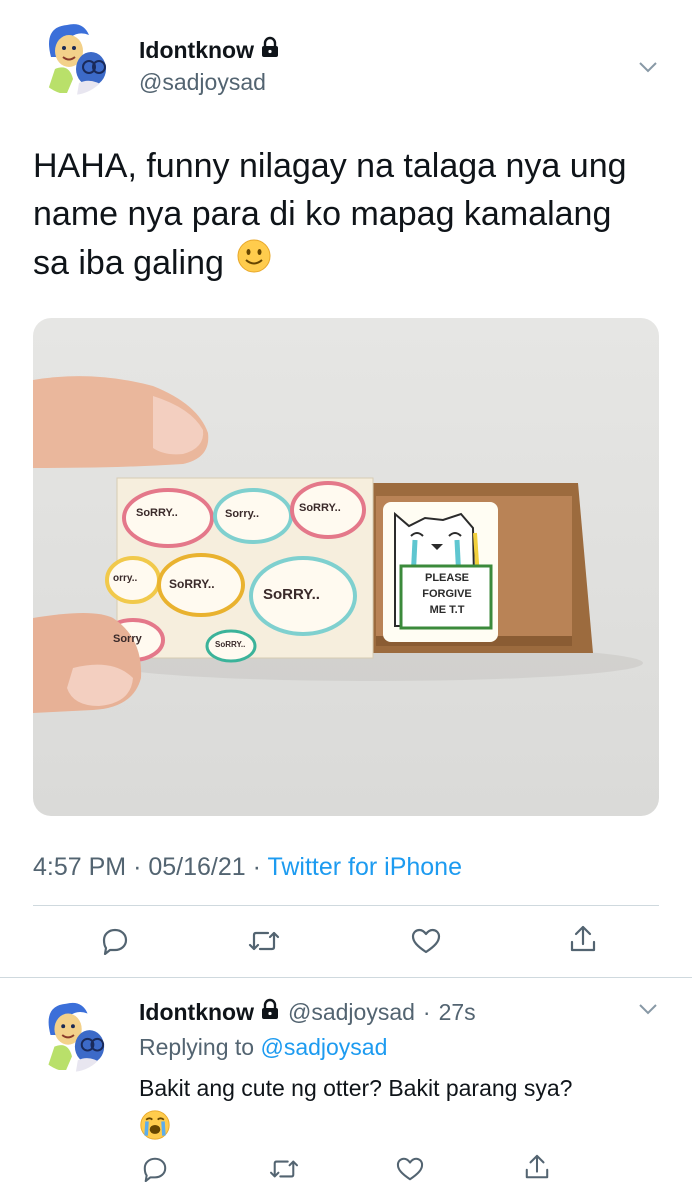  I want to click on display-name: Idontknow, so click(196, 50).